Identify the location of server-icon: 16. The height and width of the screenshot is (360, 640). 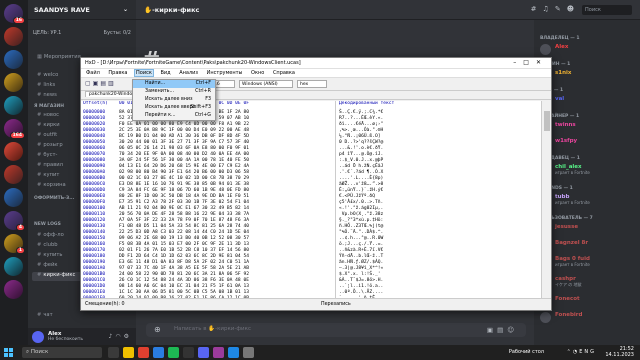
(14, 14).